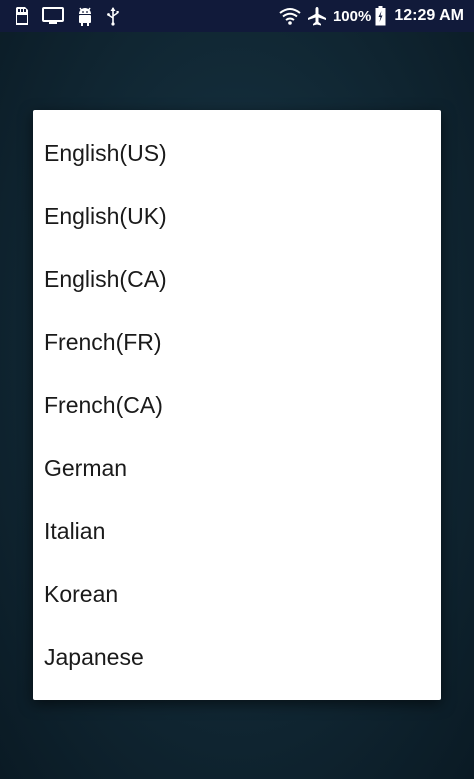 The image size is (474, 779). What do you see at coordinates (22, 16) in the screenshot?
I see `storage-100-icon` at bounding box center [22, 16].